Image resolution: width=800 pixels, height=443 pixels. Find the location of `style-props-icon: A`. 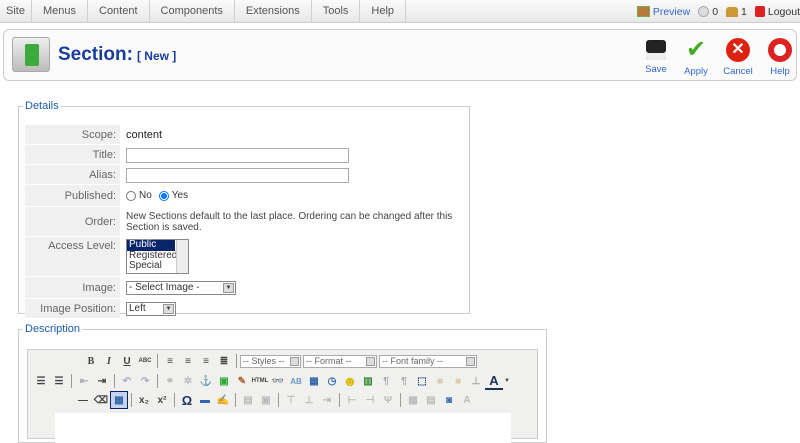

style-props-icon: A is located at coordinates (467, 400).